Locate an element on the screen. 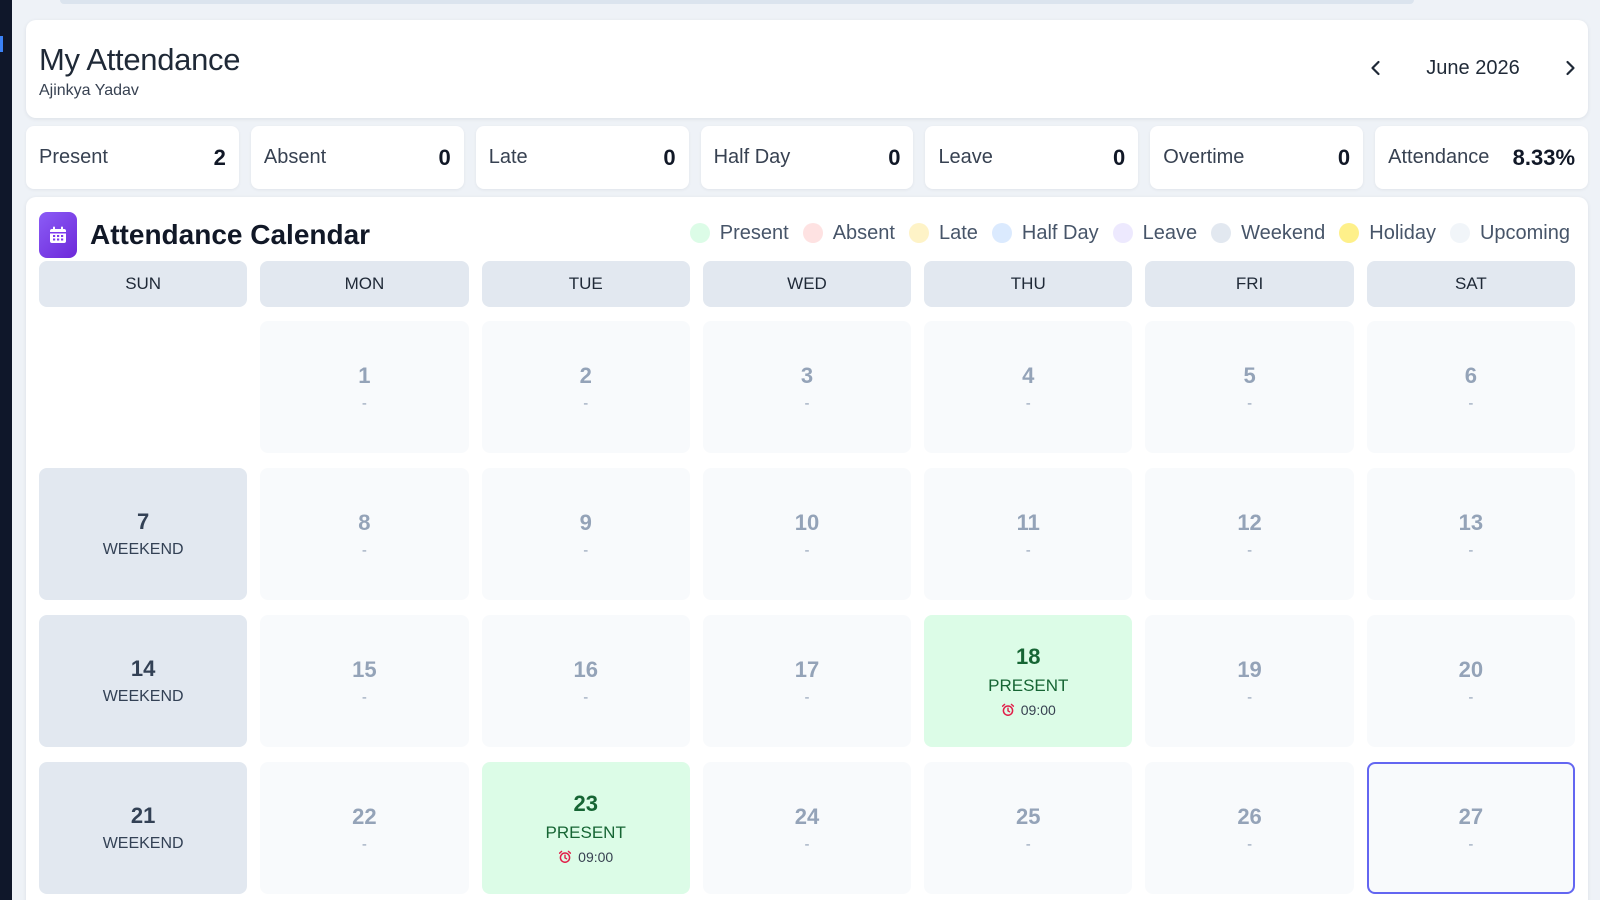  stat-label: Attendance is located at coordinates (1439, 157).